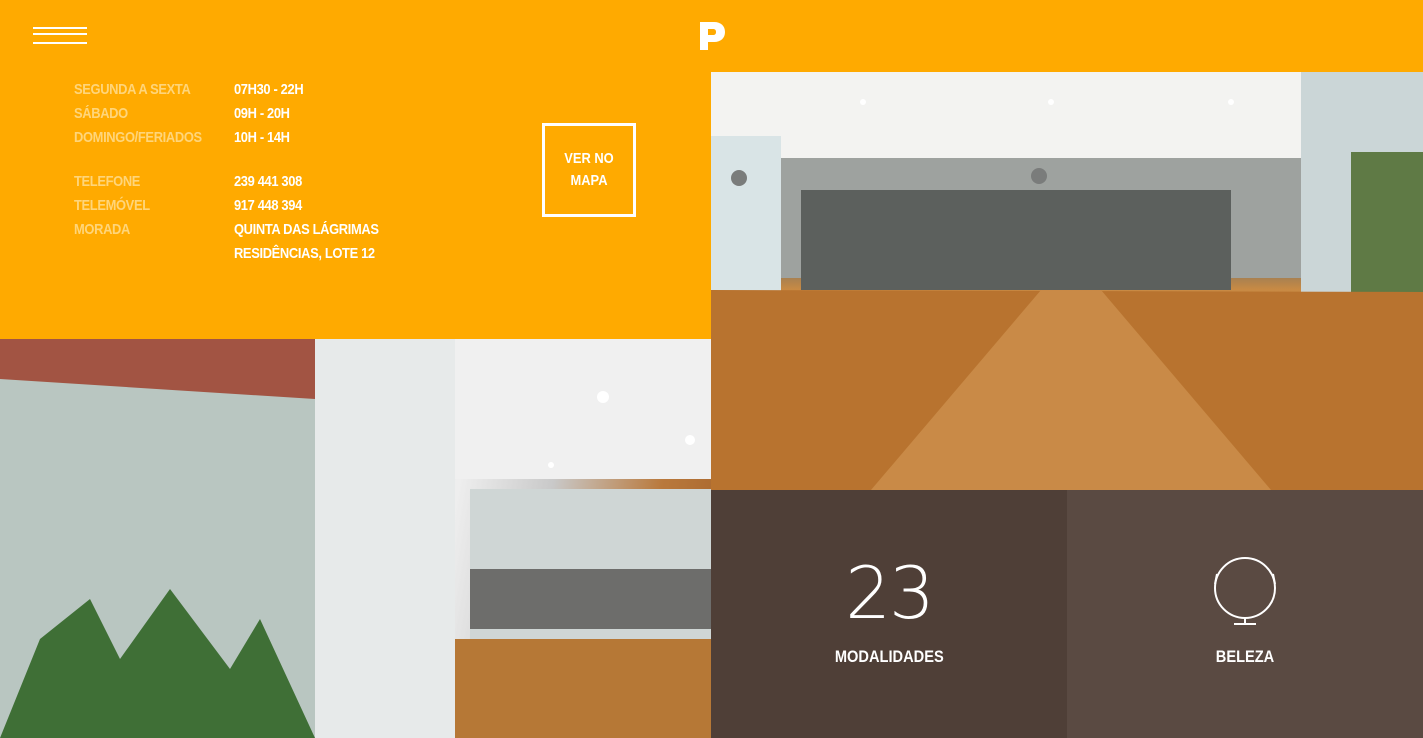 This screenshot has width=1423, height=738. Describe the element at coordinates (226, 138) in the screenshot. I see `hours-row: DOMINGO/FERIADOS 10H - 14H` at that location.